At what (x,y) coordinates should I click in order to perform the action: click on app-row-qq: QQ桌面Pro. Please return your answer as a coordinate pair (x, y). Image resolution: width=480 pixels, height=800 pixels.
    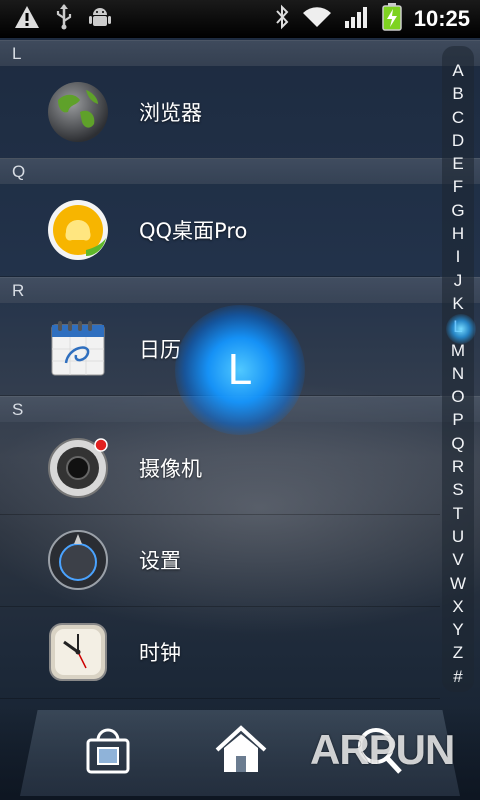
    Looking at the image, I should click on (220, 230).